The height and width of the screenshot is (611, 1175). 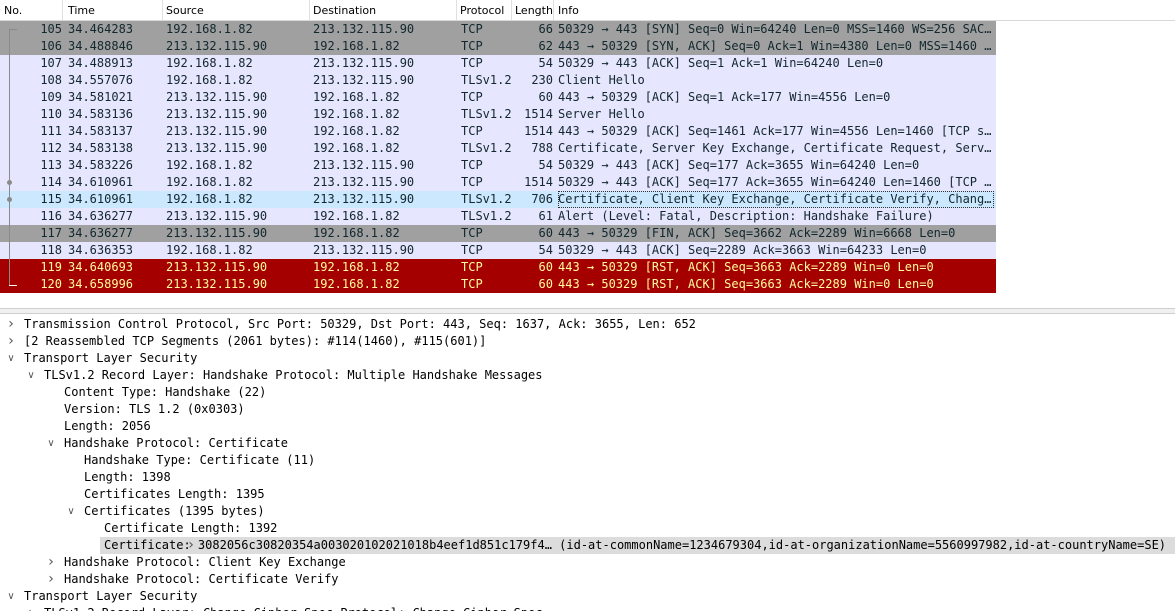 What do you see at coordinates (13, 10) in the screenshot?
I see `column-header-no: No.` at bounding box center [13, 10].